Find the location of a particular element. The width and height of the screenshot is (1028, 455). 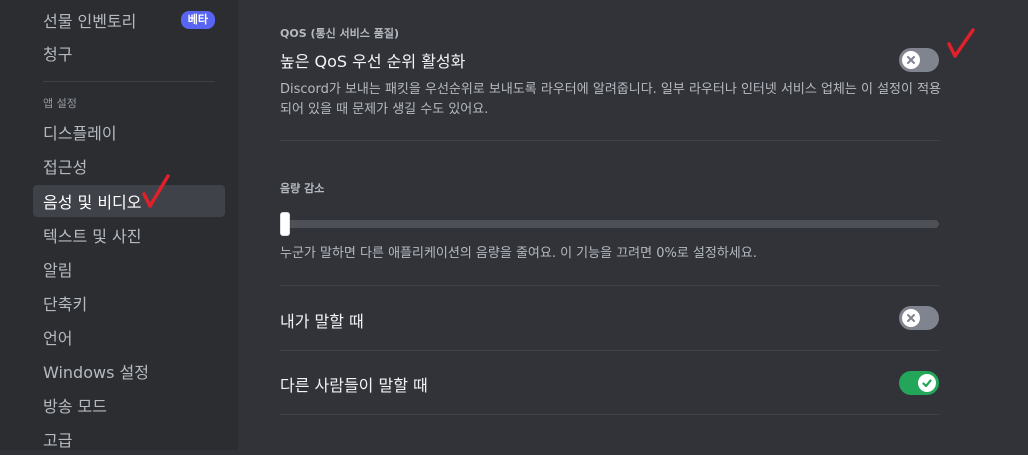

sidebar-item-label: 단축키 is located at coordinates (65, 304).